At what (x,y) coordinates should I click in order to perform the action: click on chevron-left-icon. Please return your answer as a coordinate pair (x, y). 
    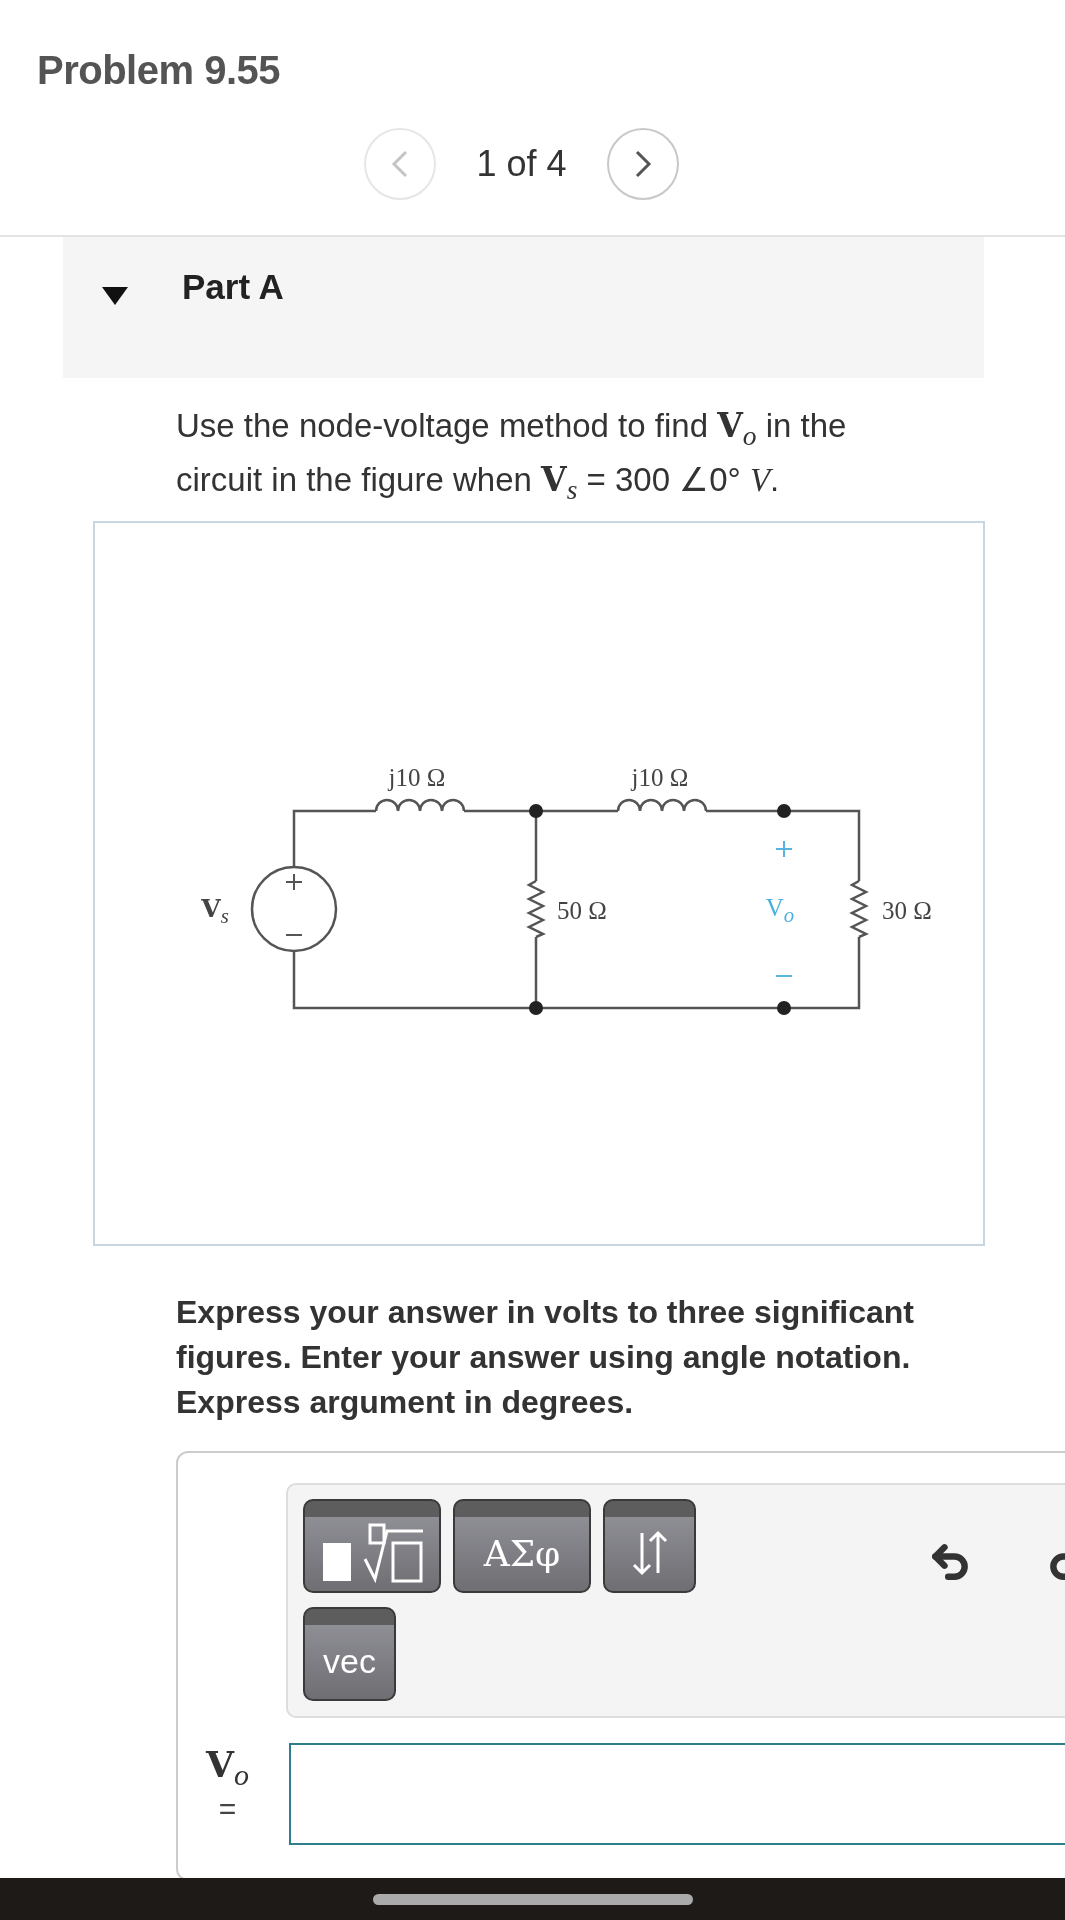
    Looking at the image, I should click on (400, 164).